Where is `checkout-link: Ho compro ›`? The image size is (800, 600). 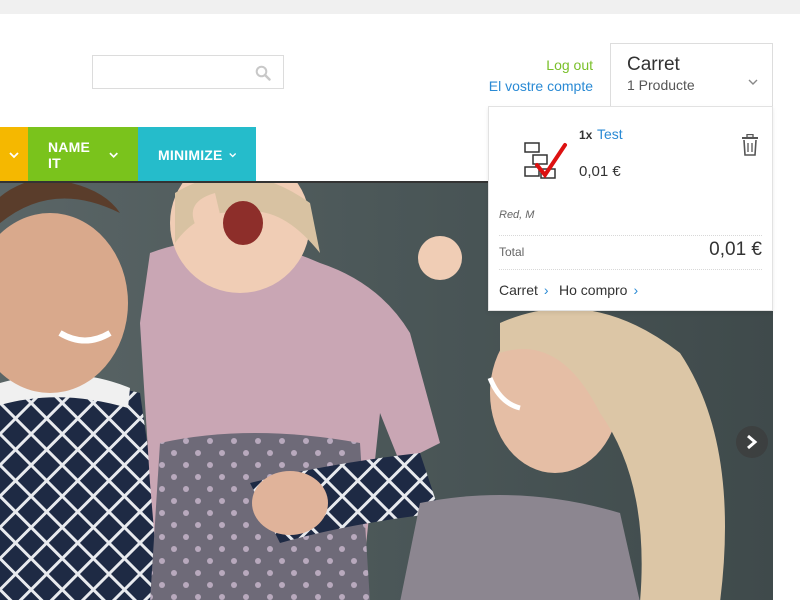 checkout-link: Ho compro › is located at coordinates (598, 290).